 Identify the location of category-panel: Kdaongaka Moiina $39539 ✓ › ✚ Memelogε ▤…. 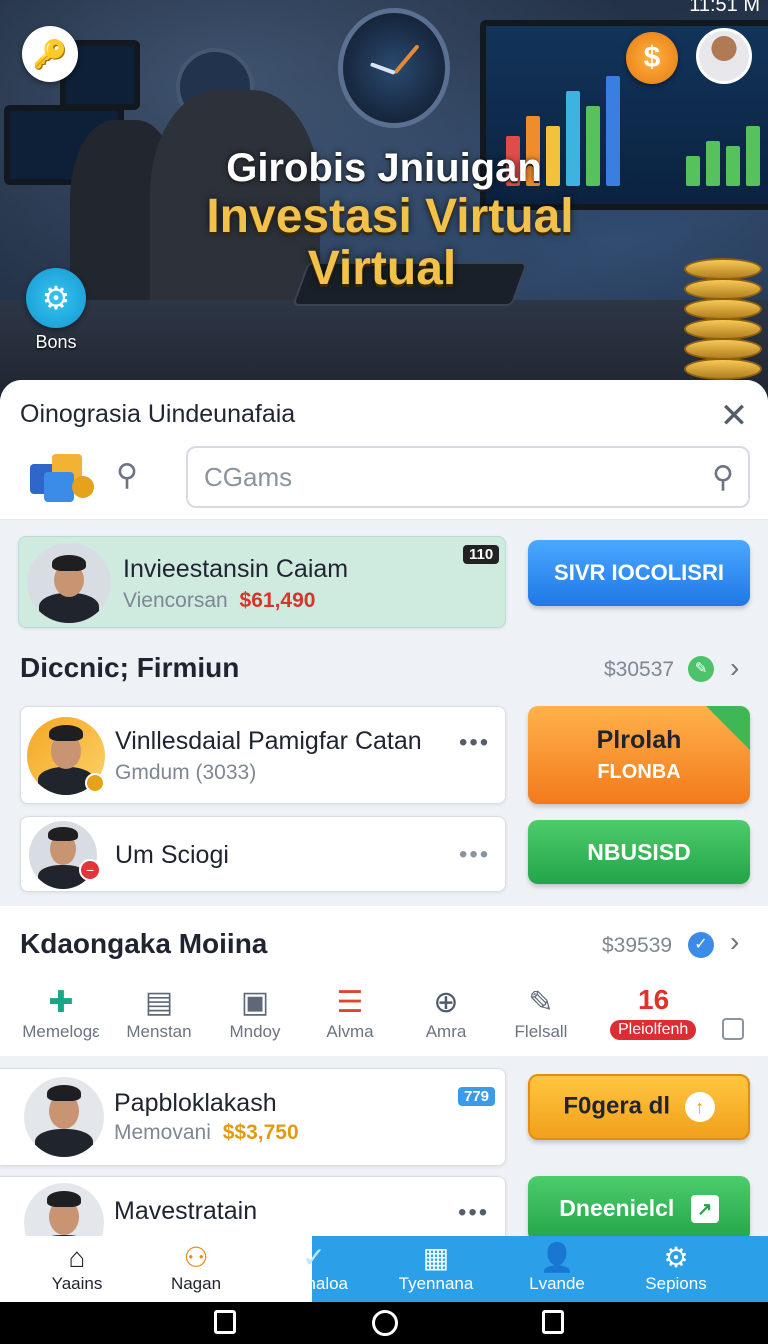
(384, 981).